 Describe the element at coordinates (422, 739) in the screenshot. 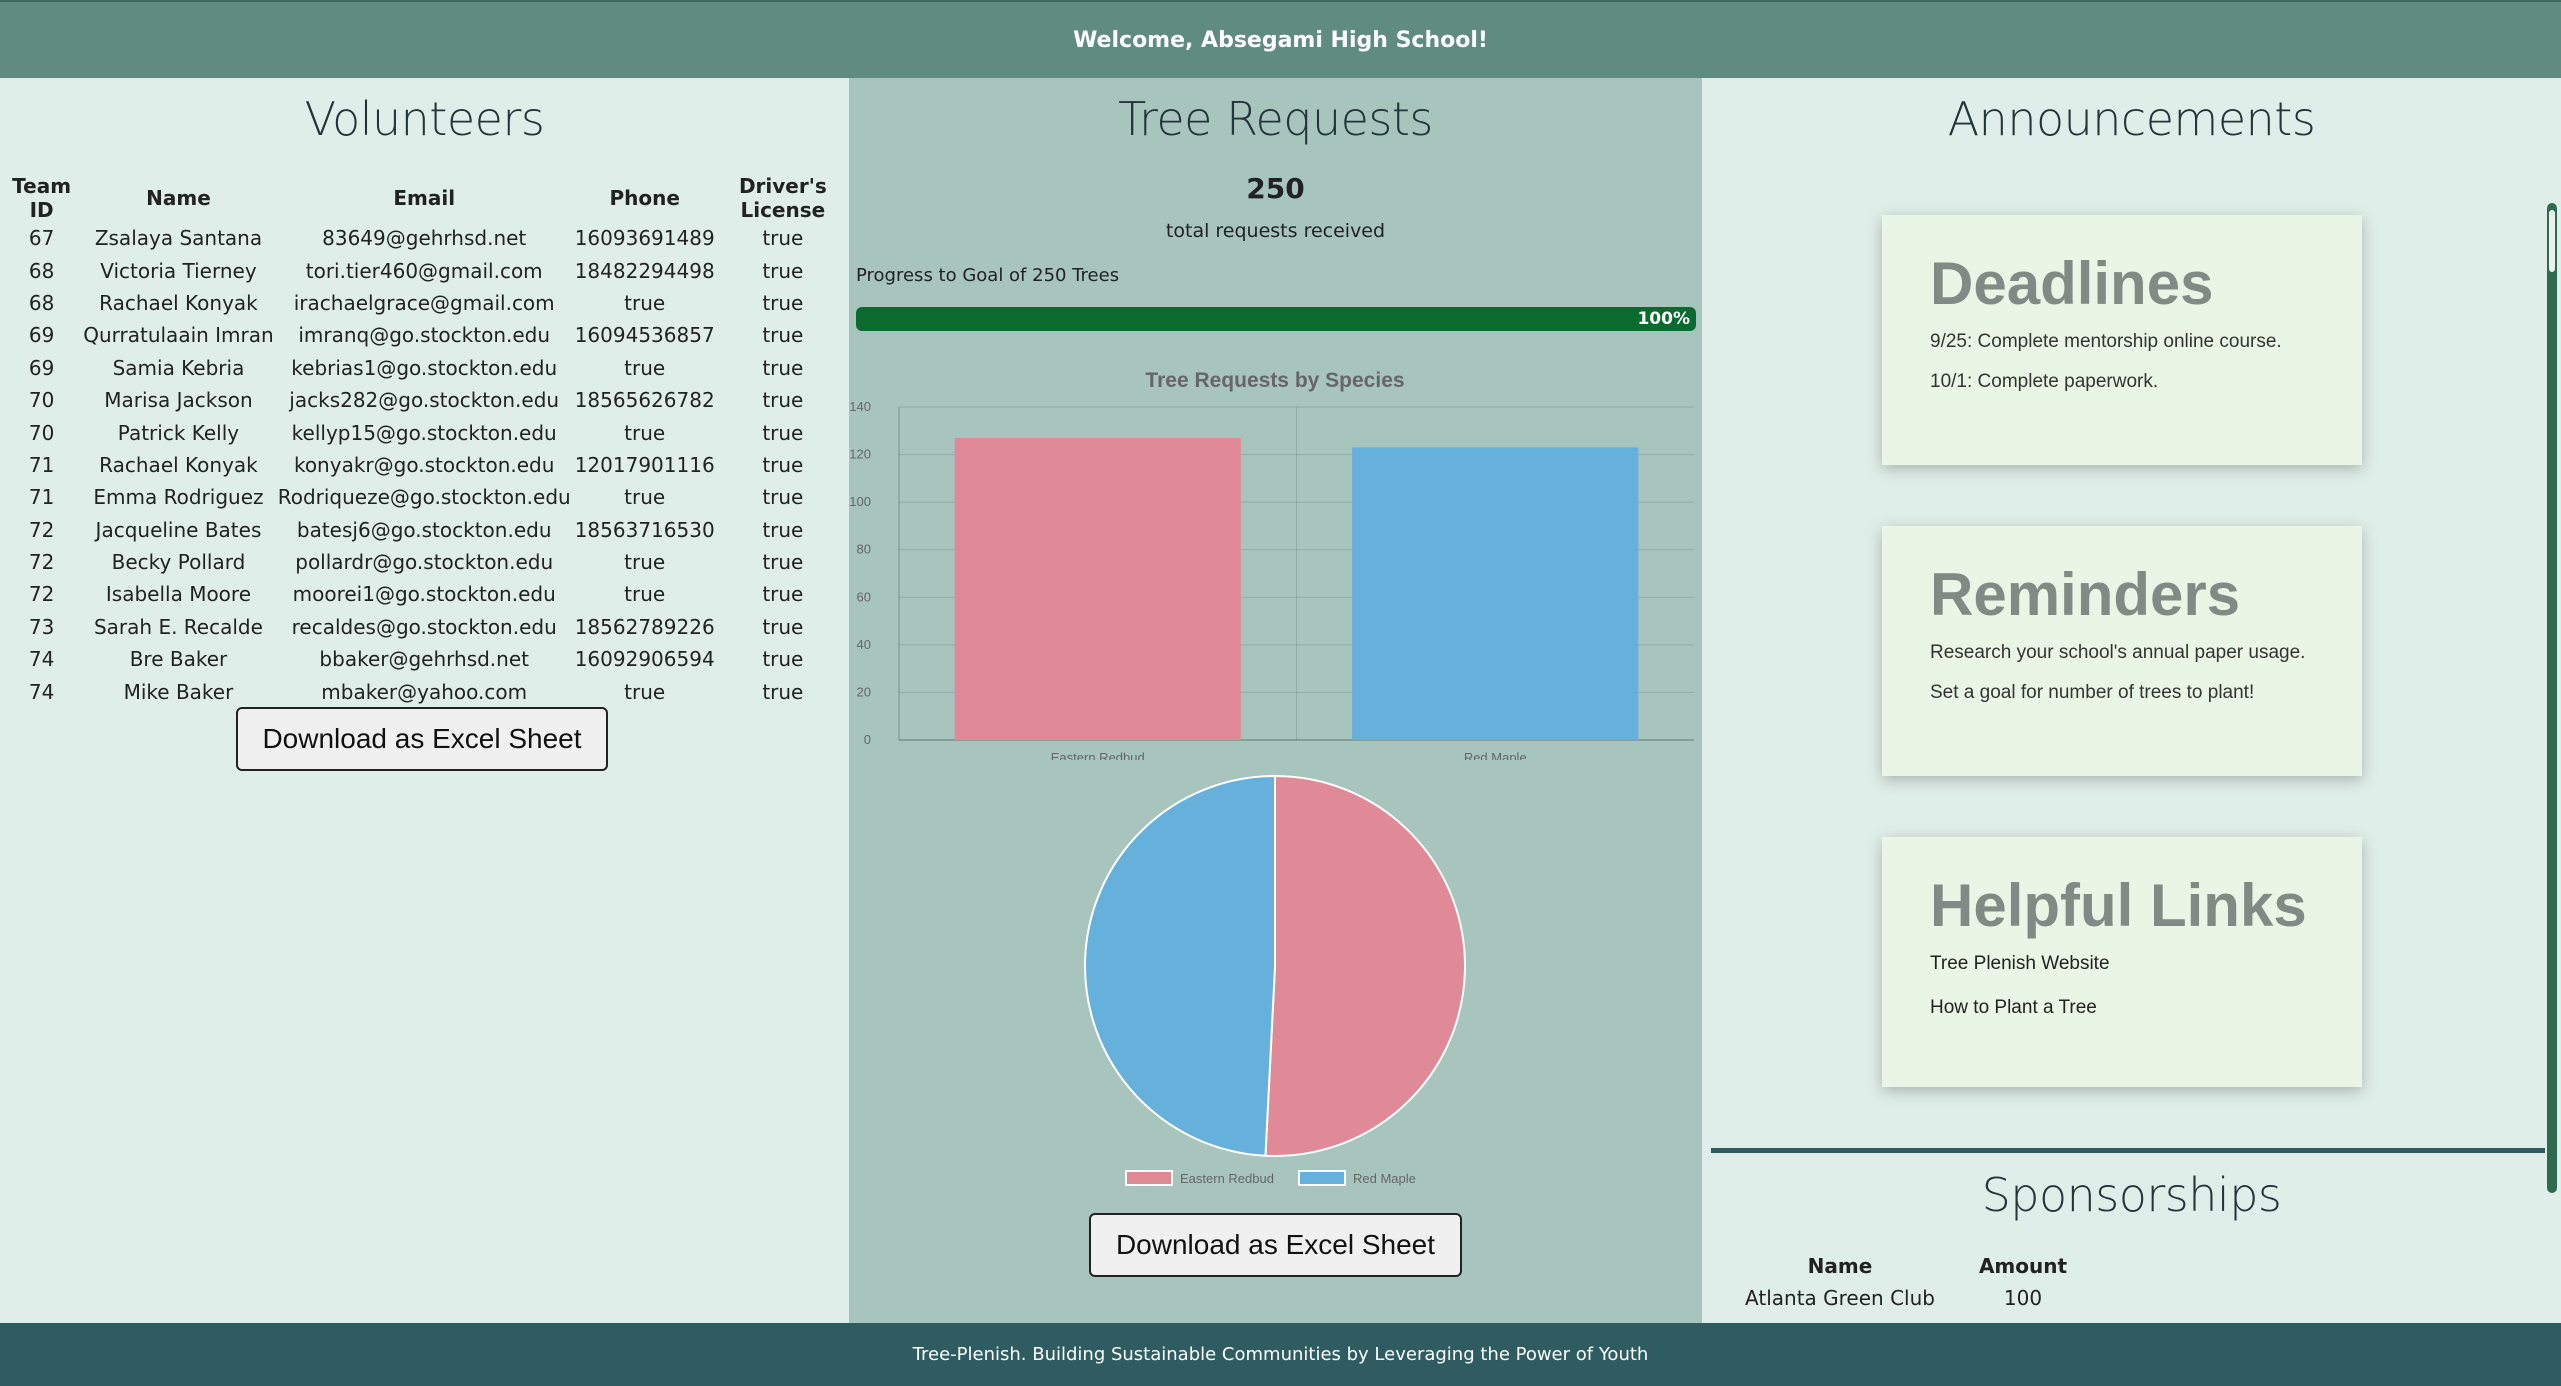

I see `volunteers-download-button: Download as Excel Sheet` at that location.